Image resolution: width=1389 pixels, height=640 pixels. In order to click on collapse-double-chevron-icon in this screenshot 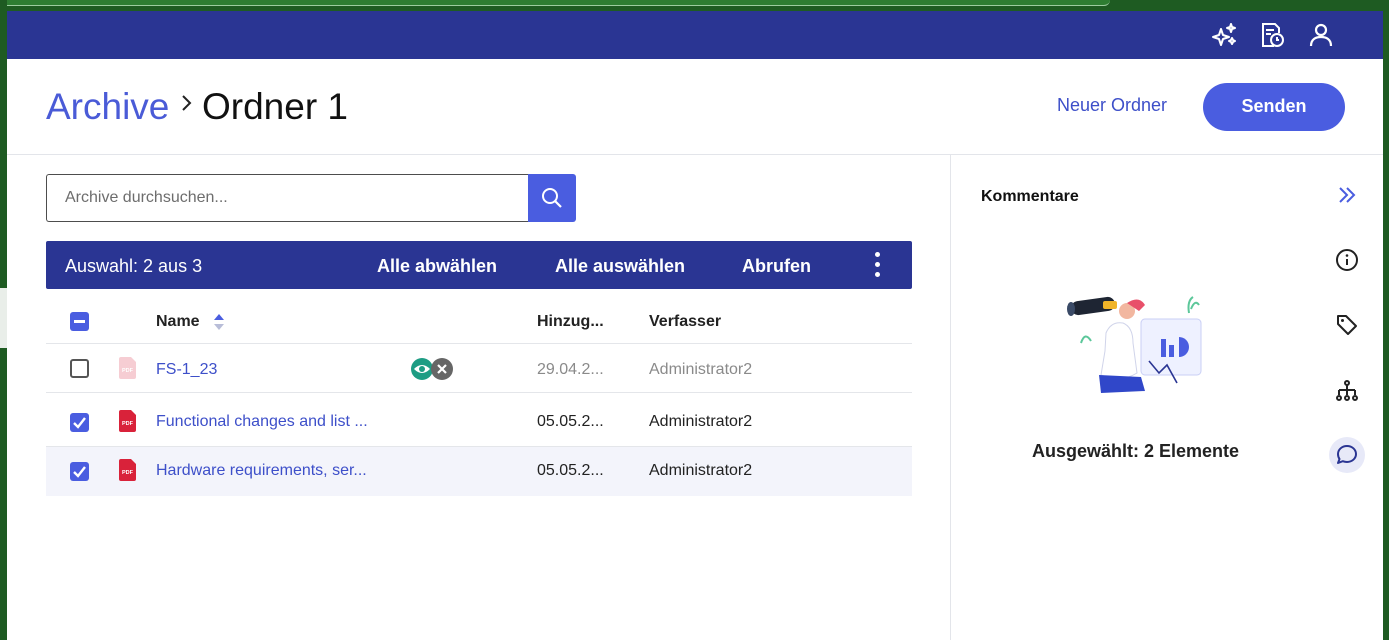, I will do `click(1347, 195)`.